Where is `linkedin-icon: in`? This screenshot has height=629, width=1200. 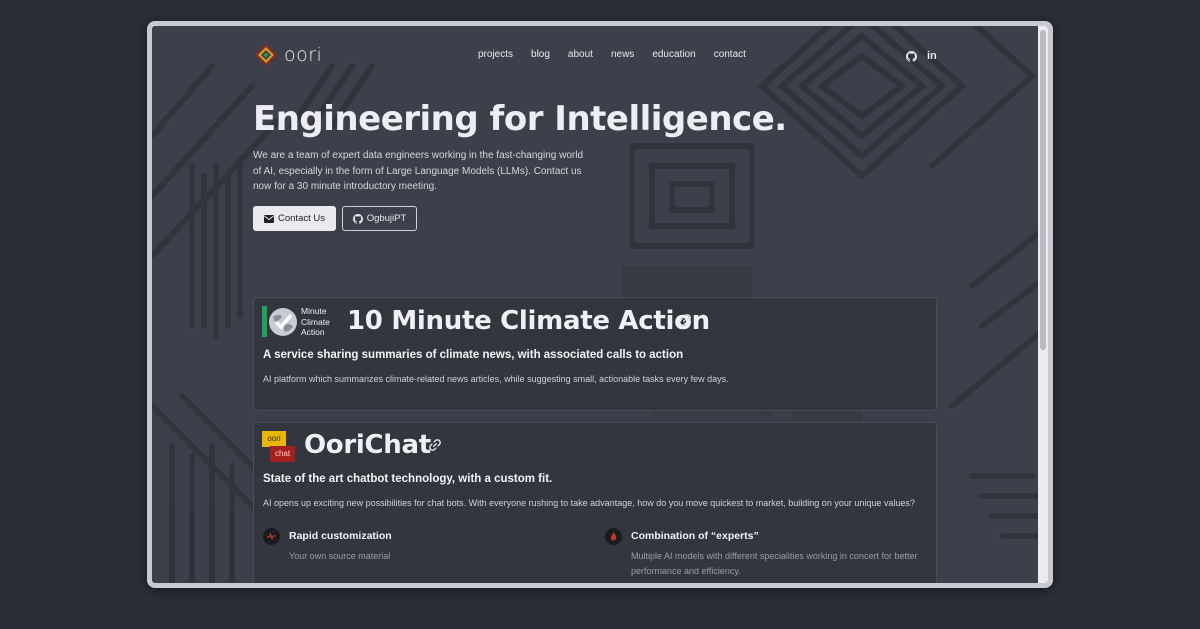 linkedin-icon: in is located at coordinates (932, 56).